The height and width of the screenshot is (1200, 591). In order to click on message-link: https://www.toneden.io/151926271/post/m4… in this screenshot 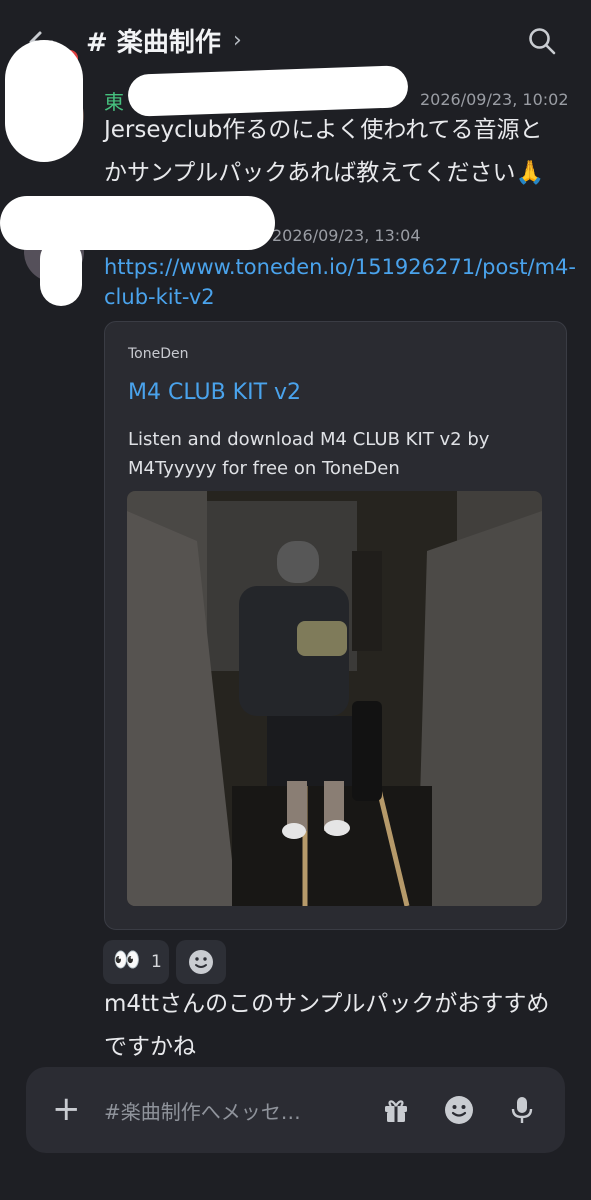, I will do `click(340, 282)`.